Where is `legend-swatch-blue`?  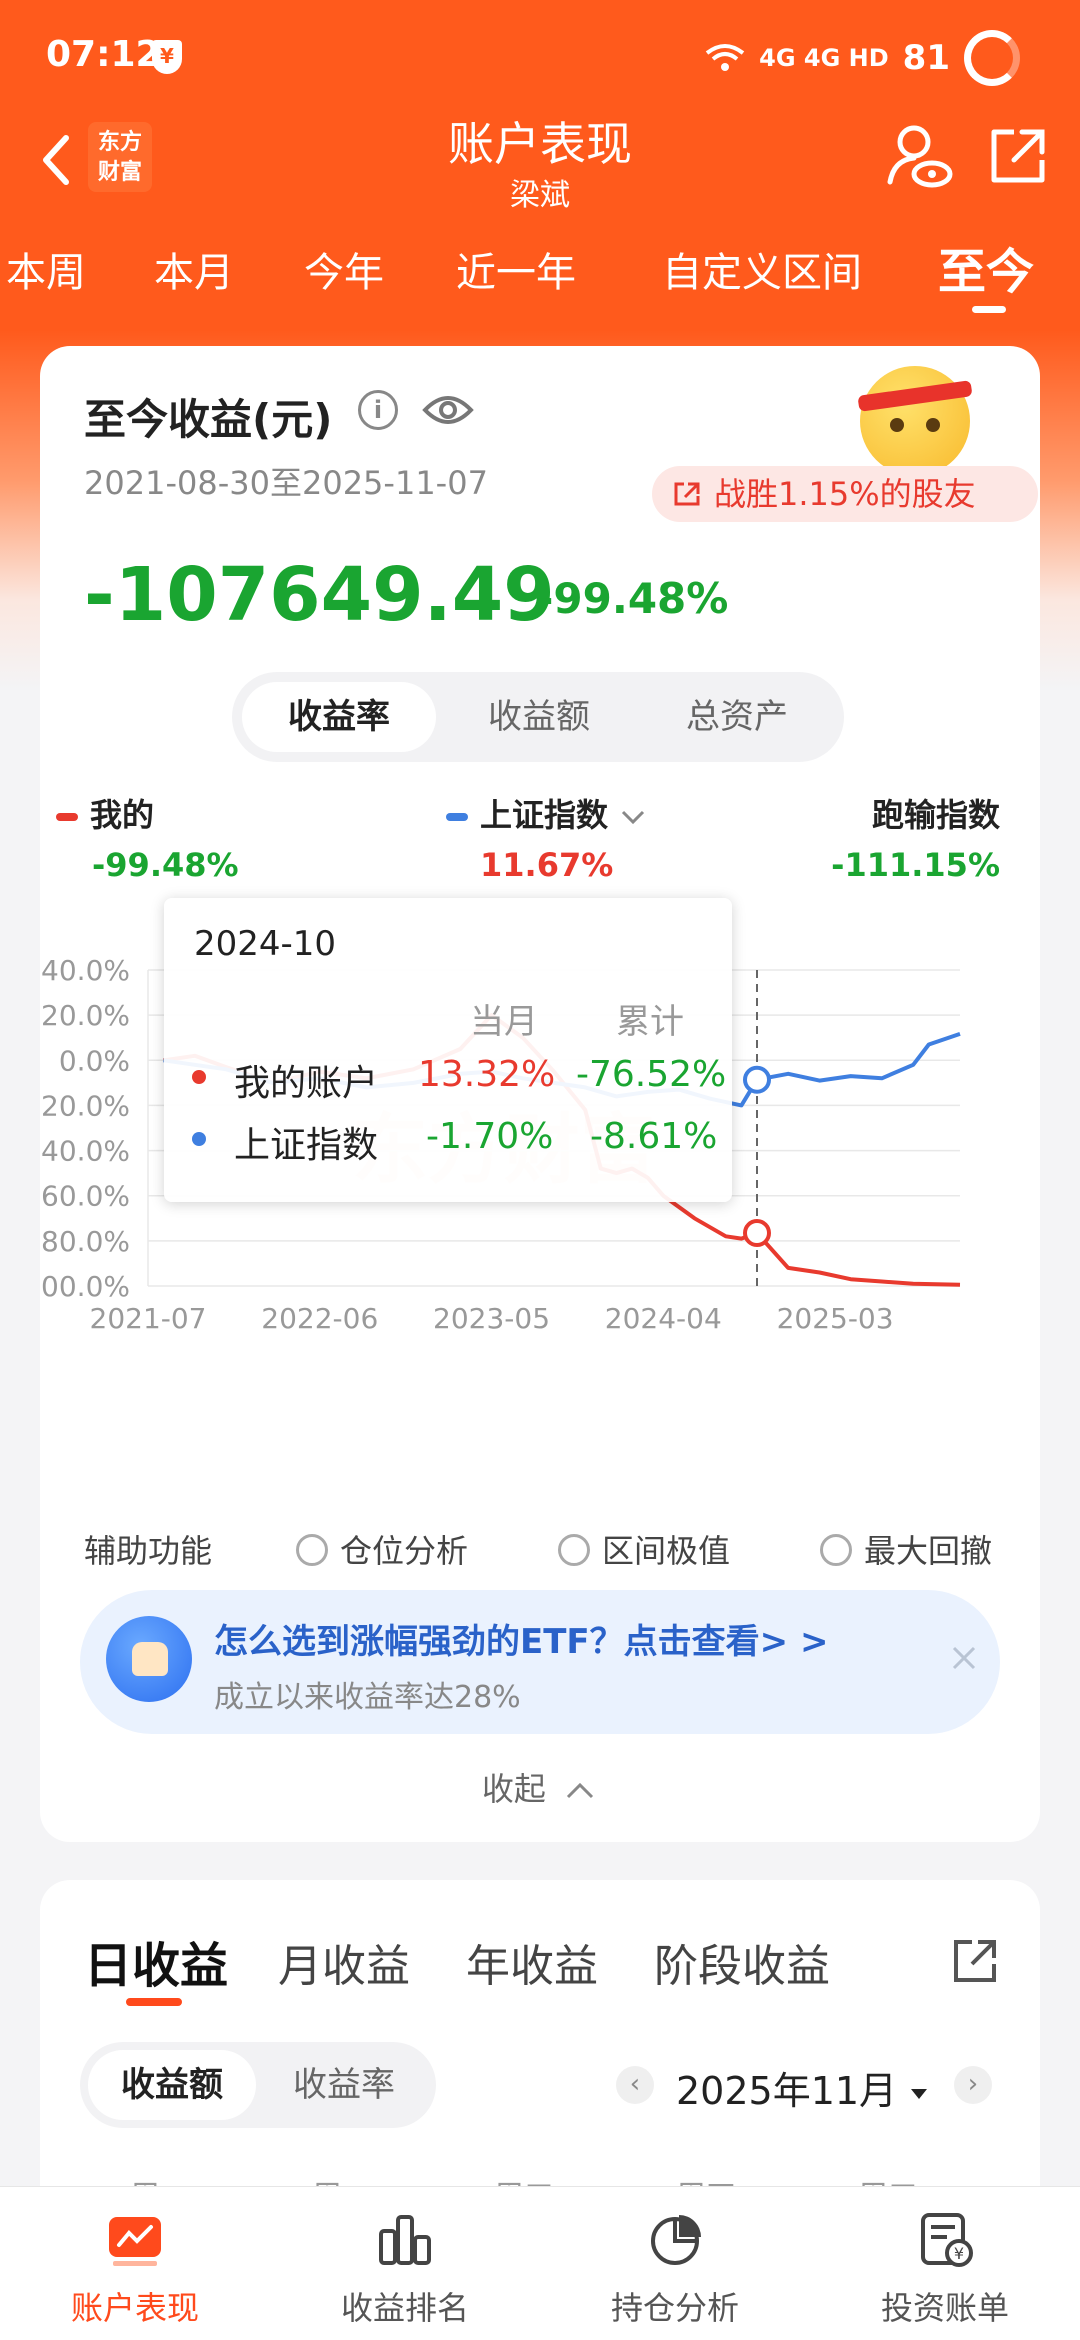 legend-swatch-blue is located at coordinates (457, 817).